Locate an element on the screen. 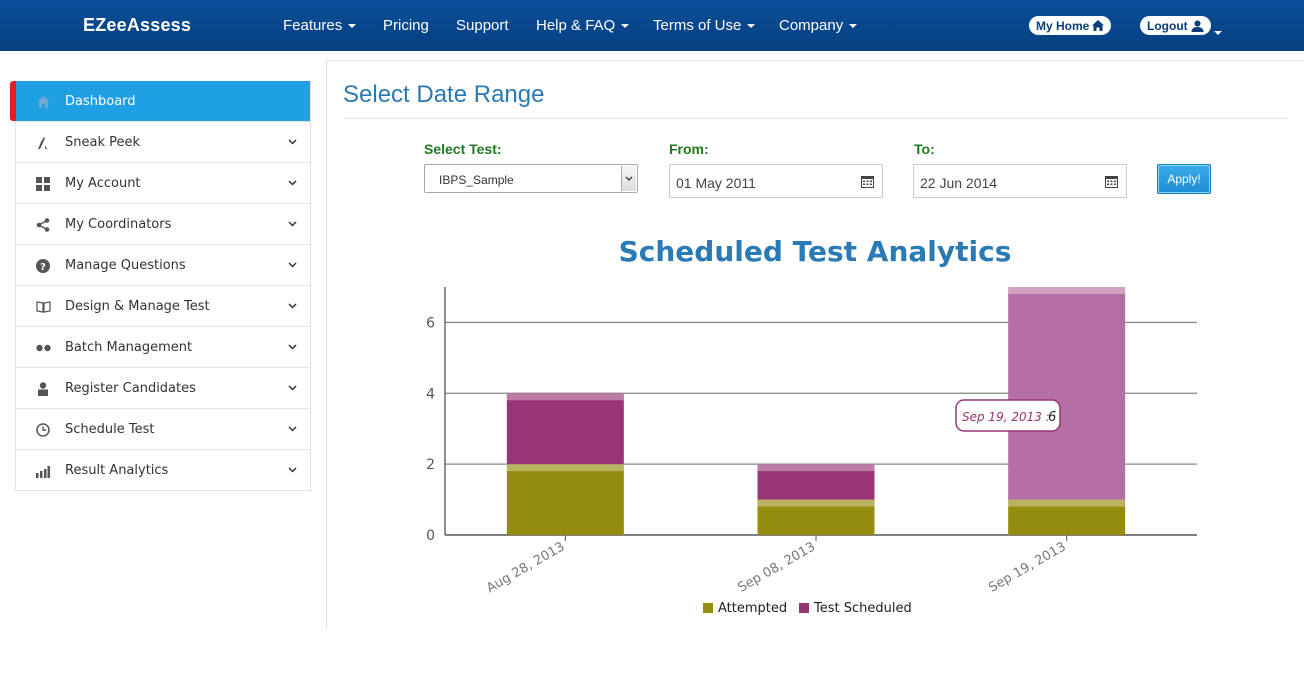 This screenshot has height=697, width=1304. nav-support-label: Support is located at coordinates (482, 25).